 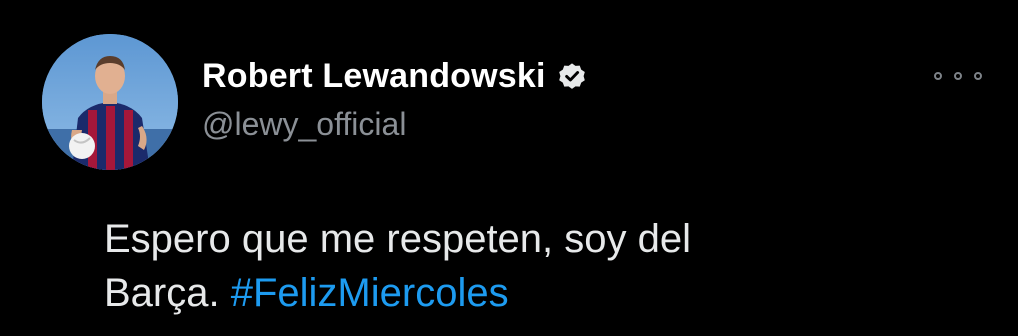 What do you see at coordinates (374, 76) in the screenshot?
I see `author-name: Robert Lewandowski` at bounding box center [374, 76].